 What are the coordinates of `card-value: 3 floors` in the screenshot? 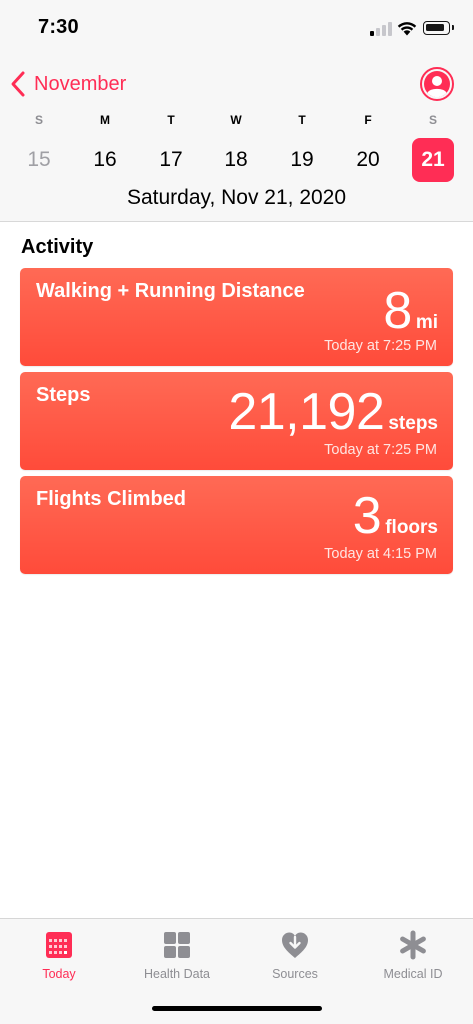 It's located at (395, 516).